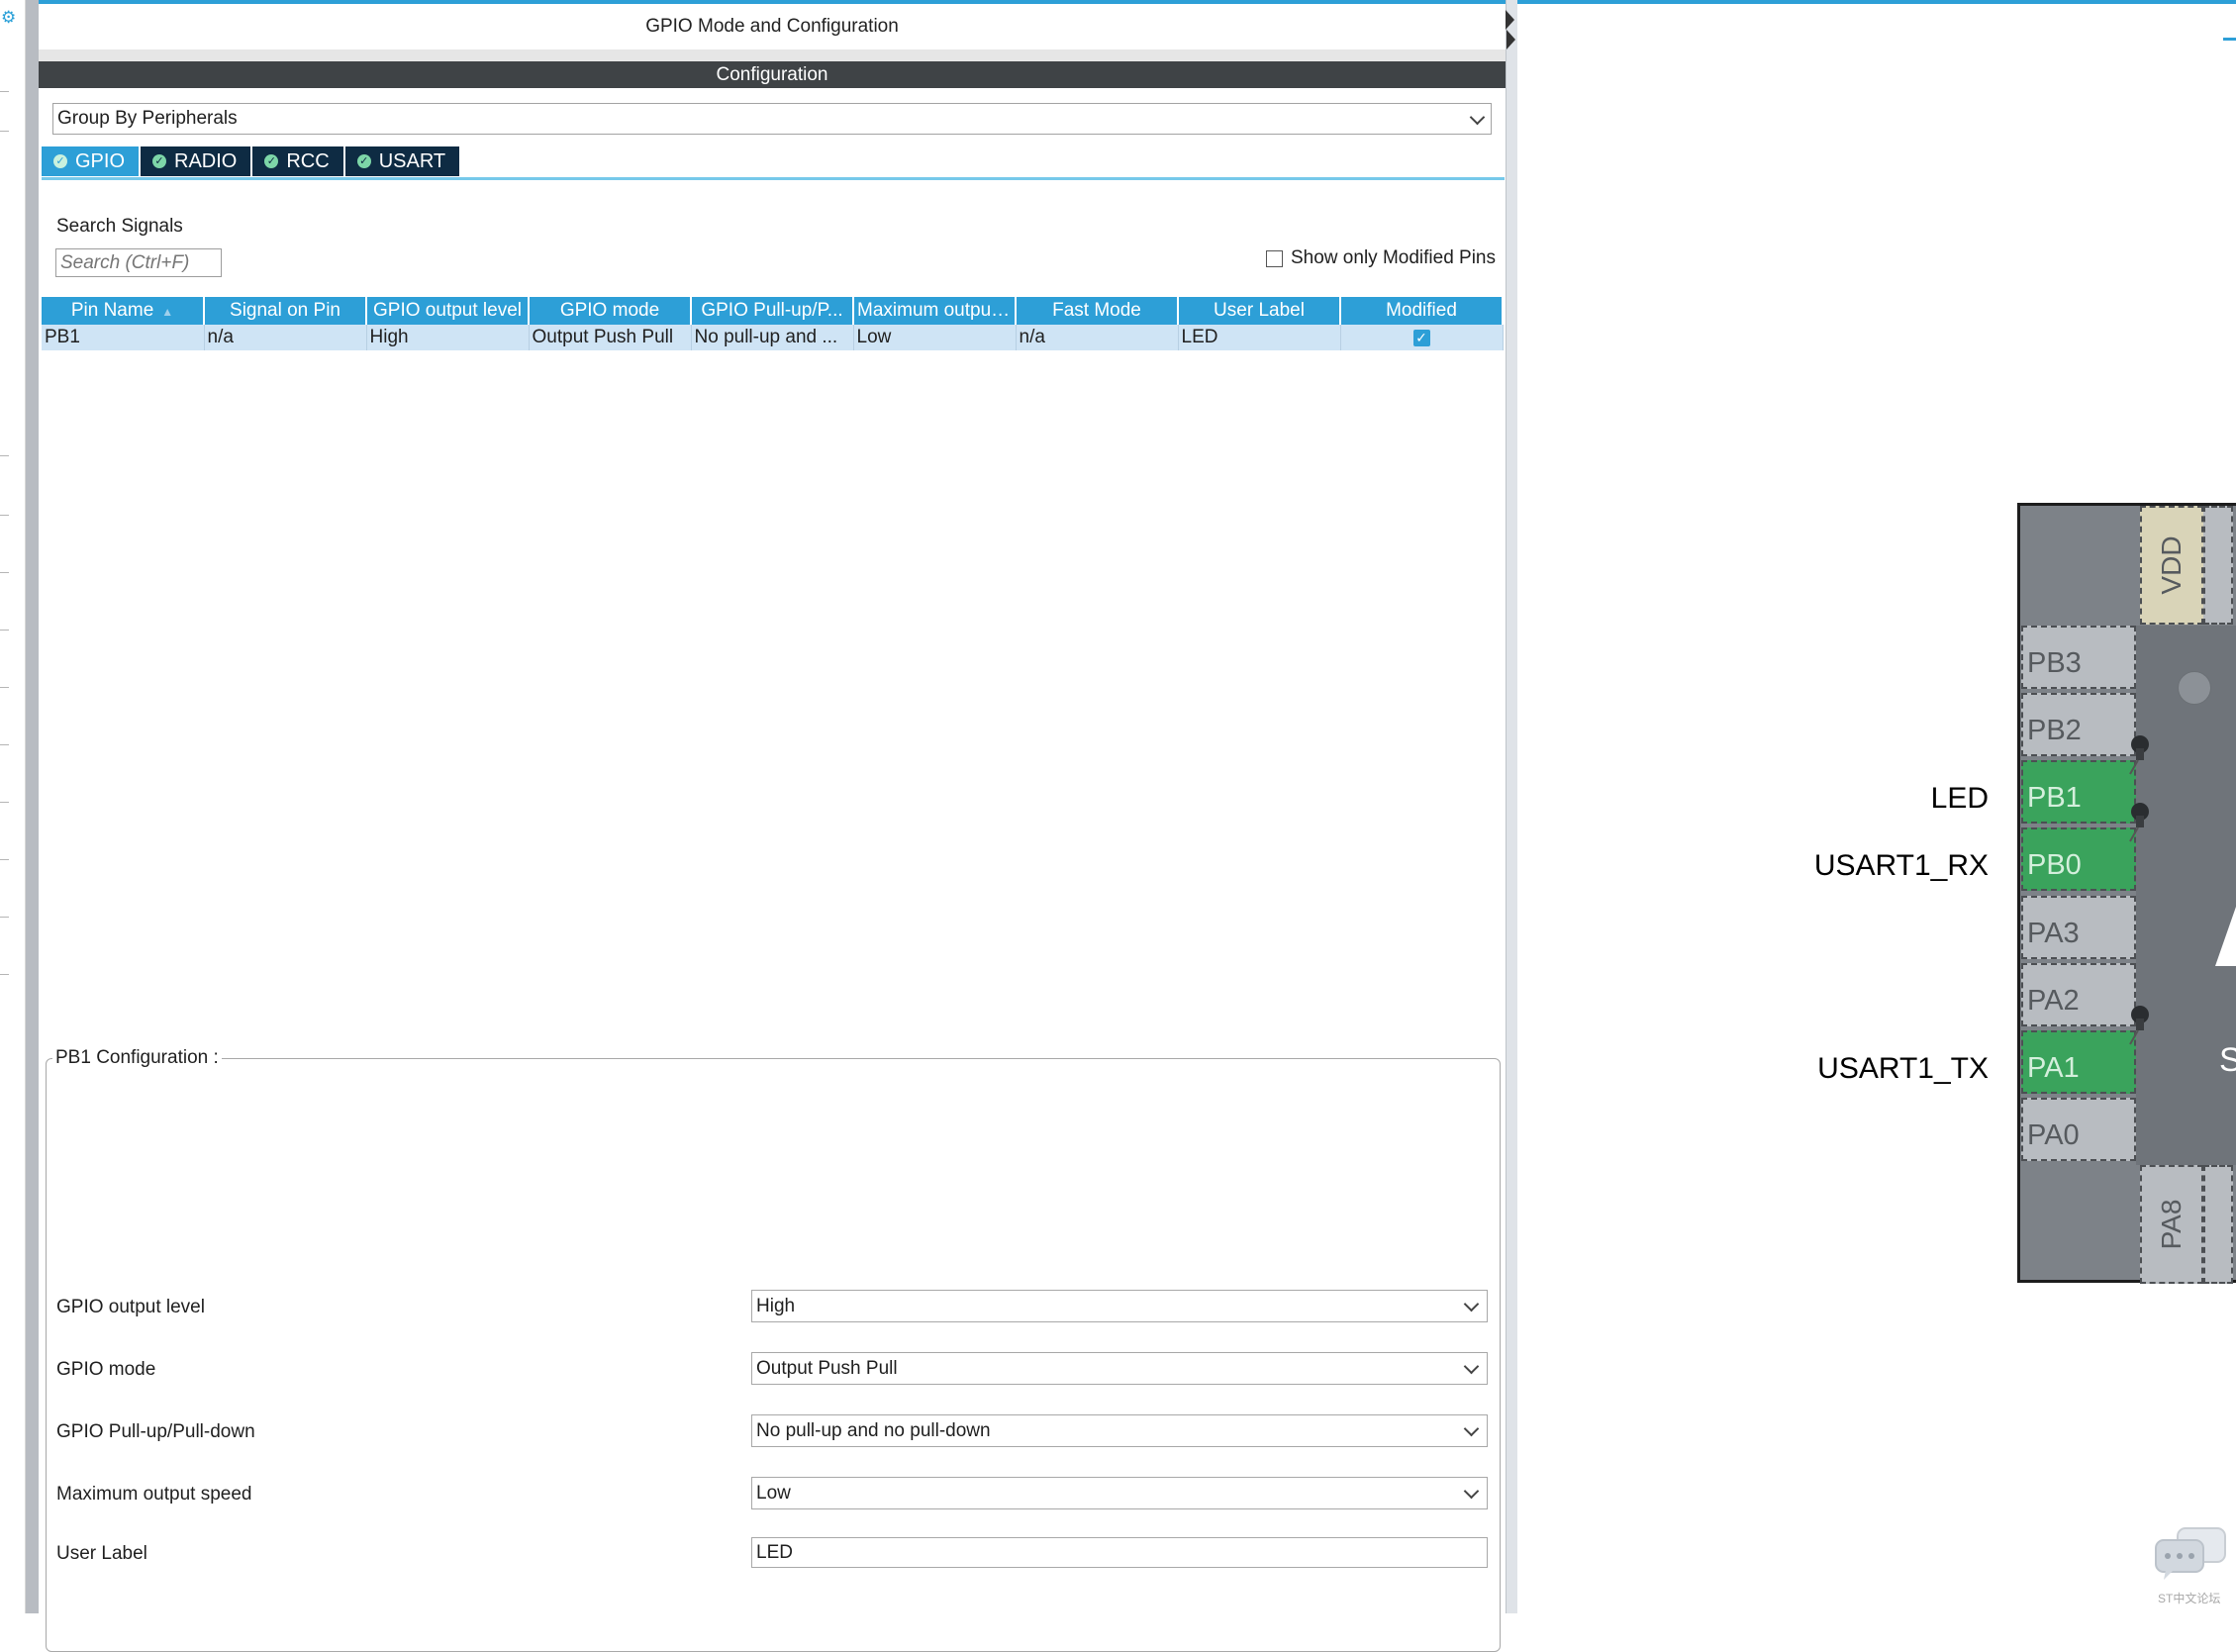  Describe the element at coordinates (206, 160) in the screenshot. I see `tab-label: RADIO` at that location.